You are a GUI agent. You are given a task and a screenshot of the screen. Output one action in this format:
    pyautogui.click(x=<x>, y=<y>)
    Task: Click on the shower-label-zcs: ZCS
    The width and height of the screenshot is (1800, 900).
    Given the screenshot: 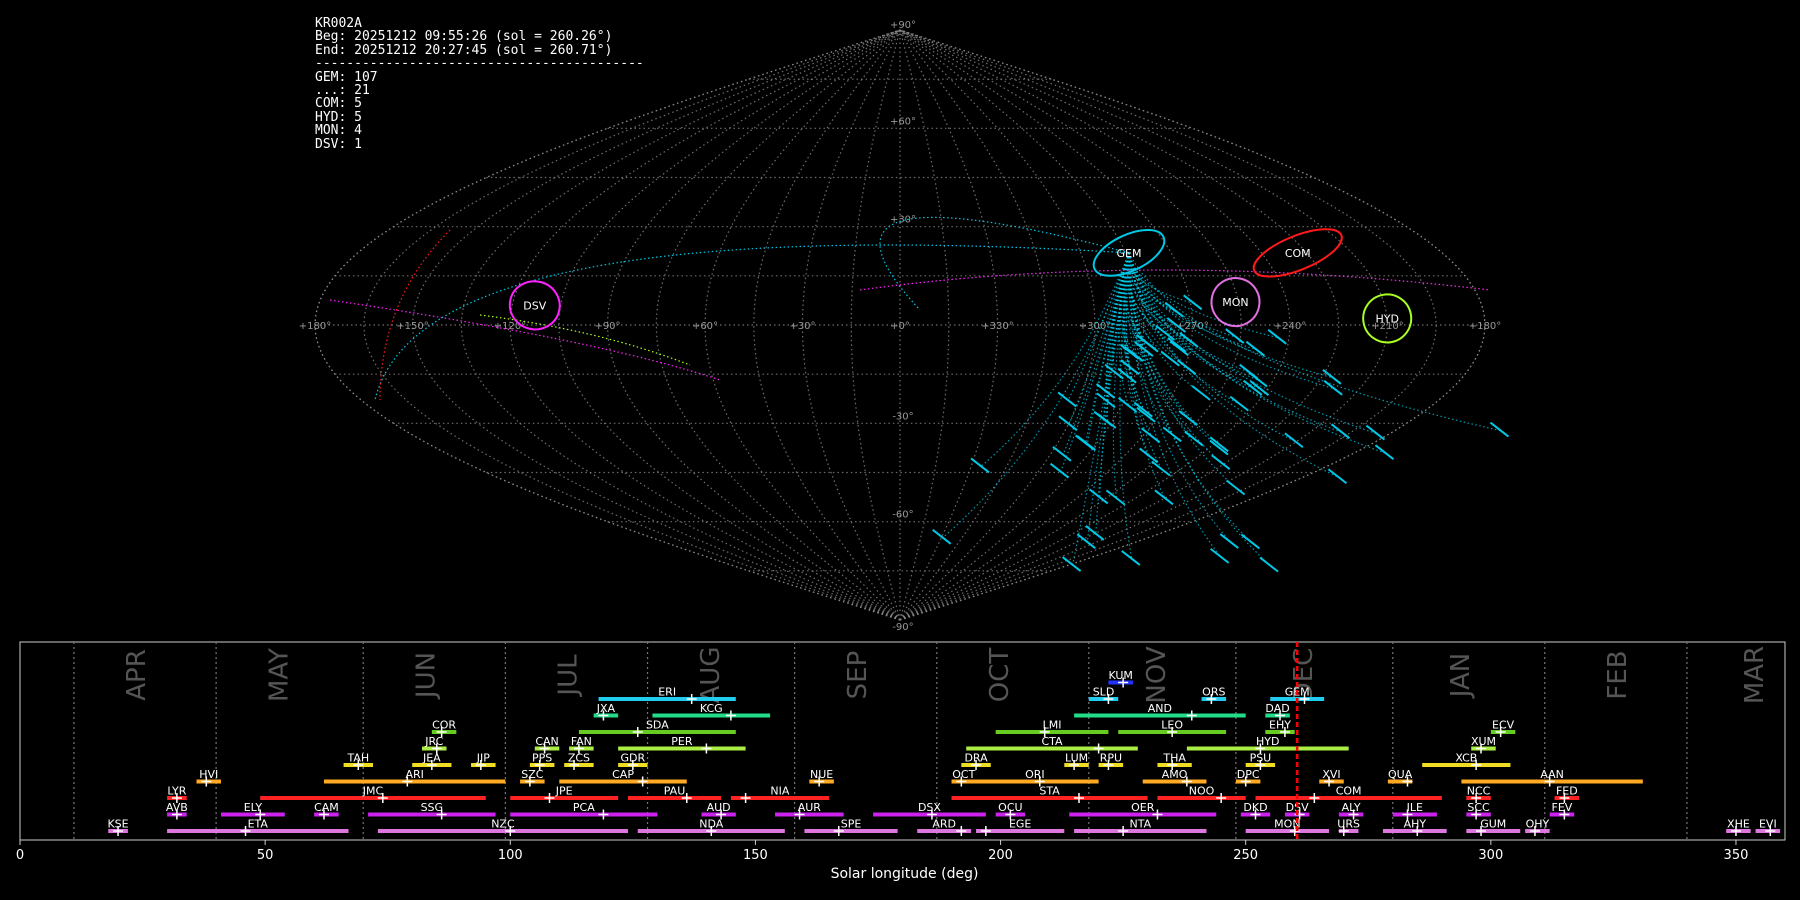 What is the action you would take?
    pyautogui.click(x=579, y=758)
    